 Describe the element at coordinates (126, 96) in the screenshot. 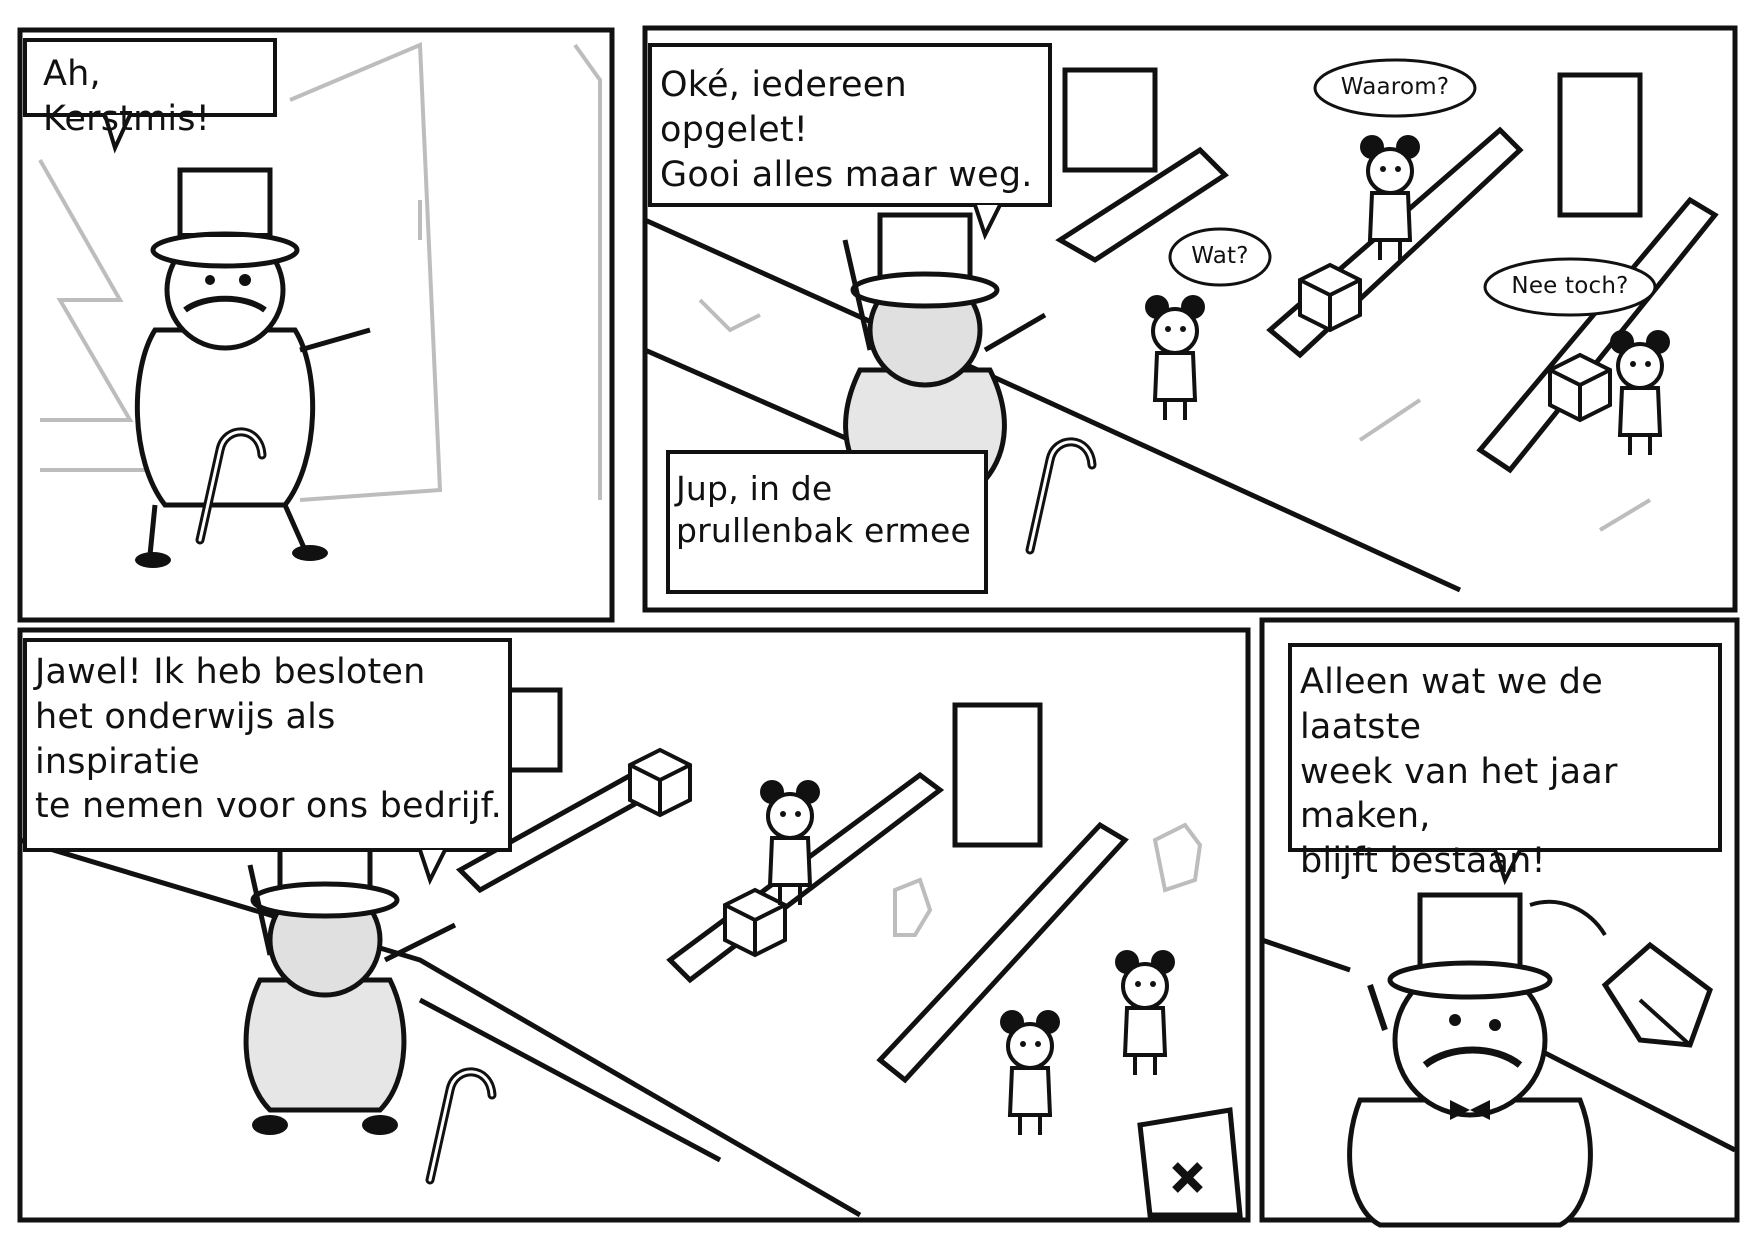

I see `panel-1-speech: Ah, Kerstmis!` at that location.